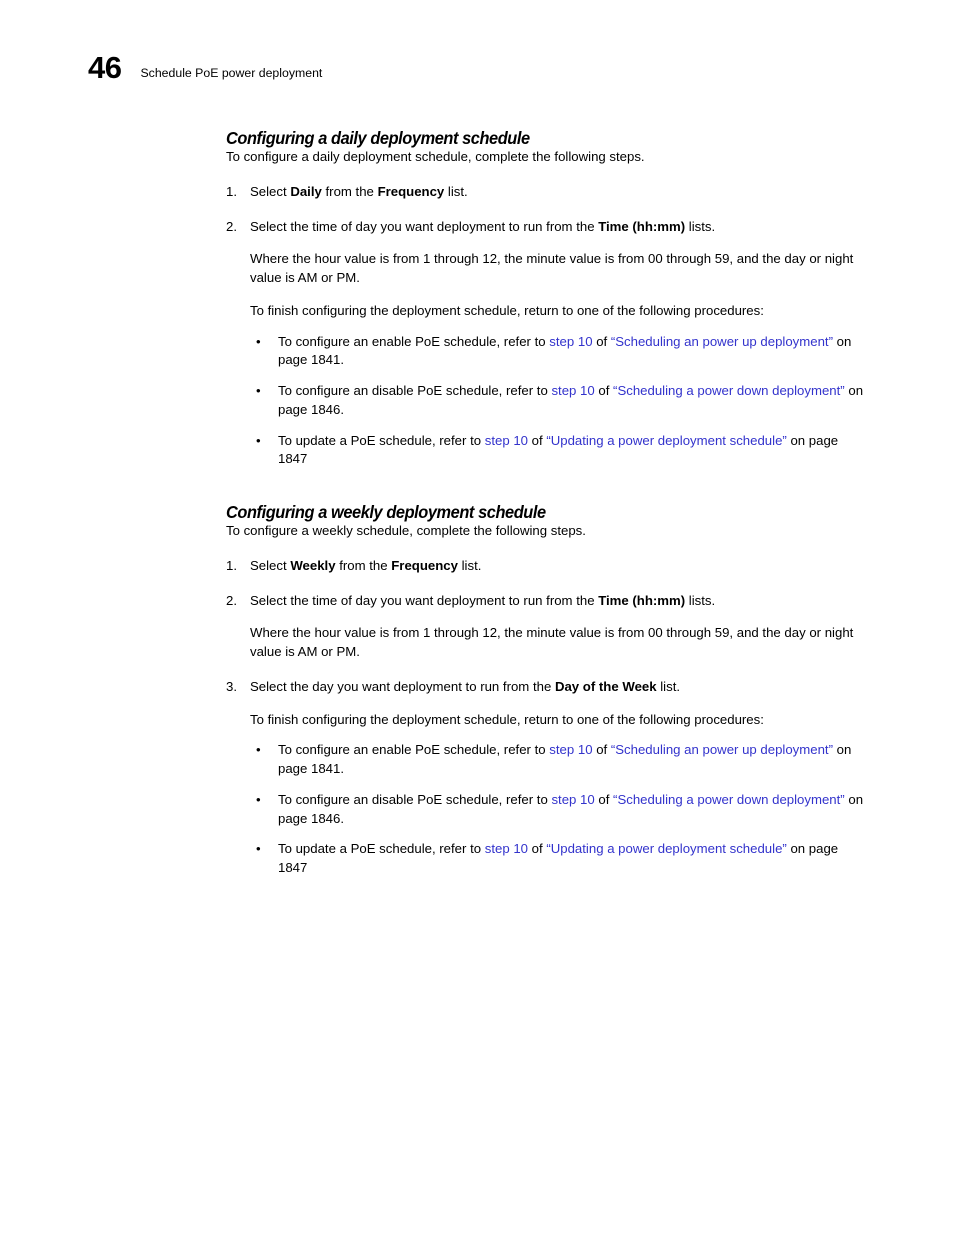  I want to click on step-bold-term: Daily, so click(306, 191).